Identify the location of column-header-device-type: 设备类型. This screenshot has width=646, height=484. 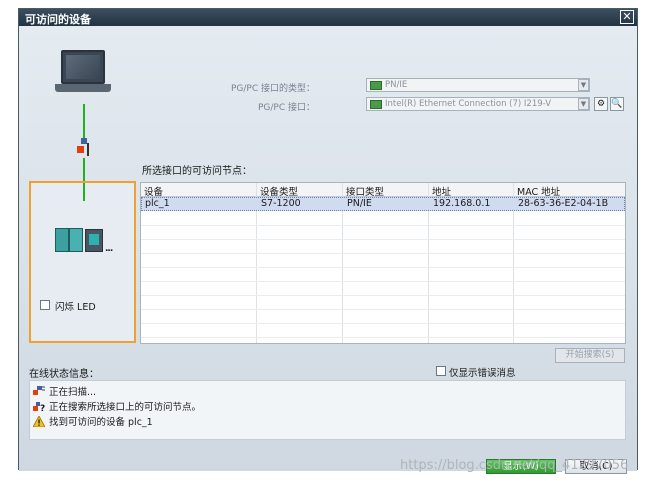
(299, 190).